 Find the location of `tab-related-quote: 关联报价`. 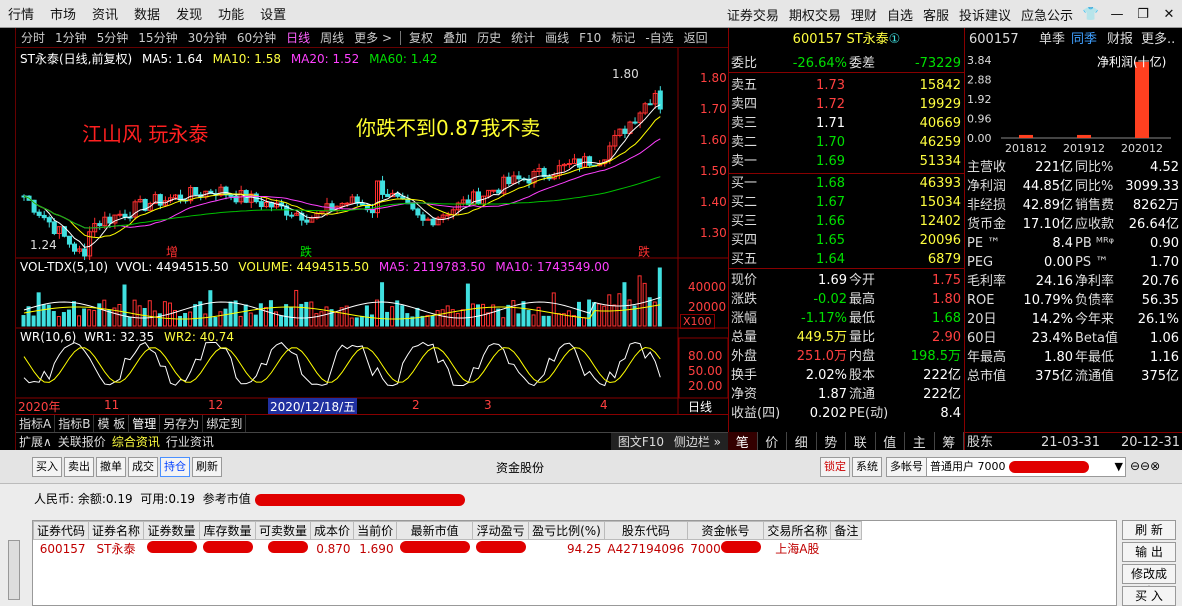

tab-related-quote: 关联报价 is located at coordinates (82, 441).